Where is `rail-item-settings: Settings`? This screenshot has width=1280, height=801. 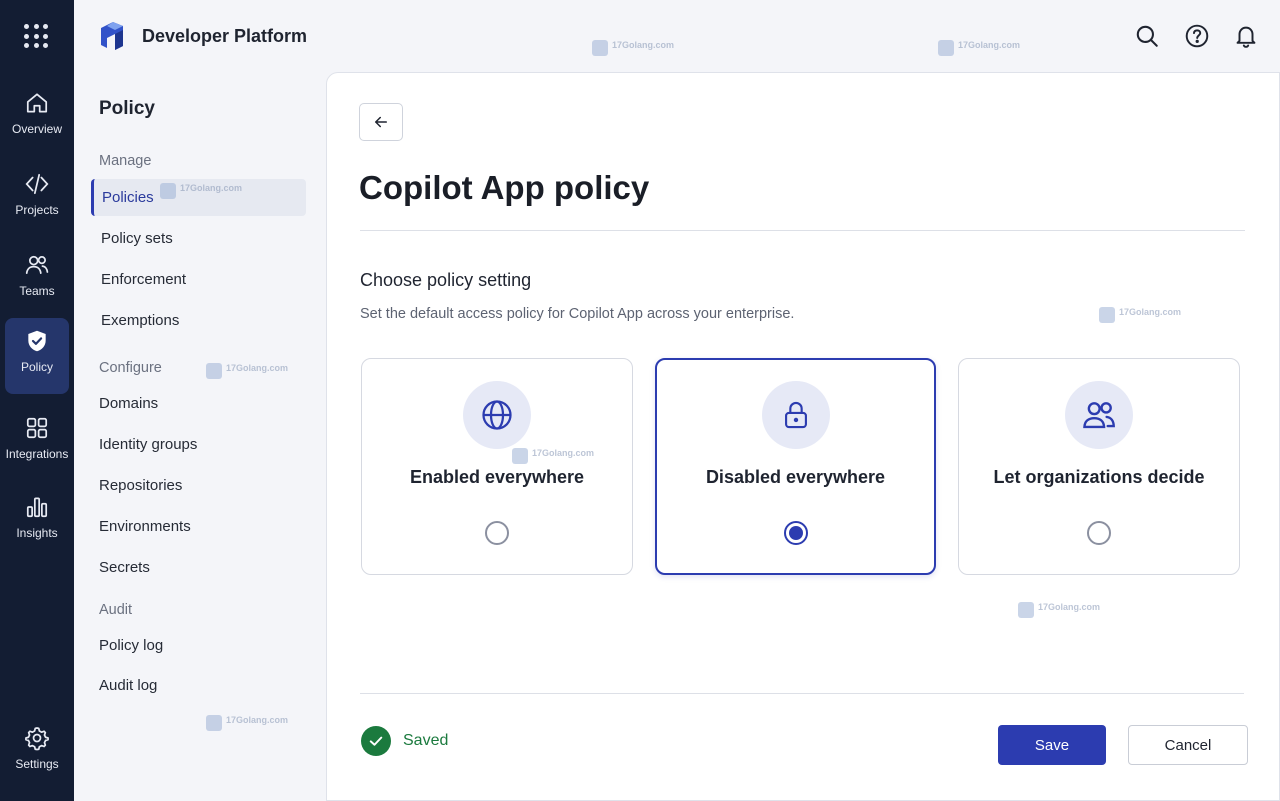
rail-item-settings: Settings is located at coordinates (37, 753).